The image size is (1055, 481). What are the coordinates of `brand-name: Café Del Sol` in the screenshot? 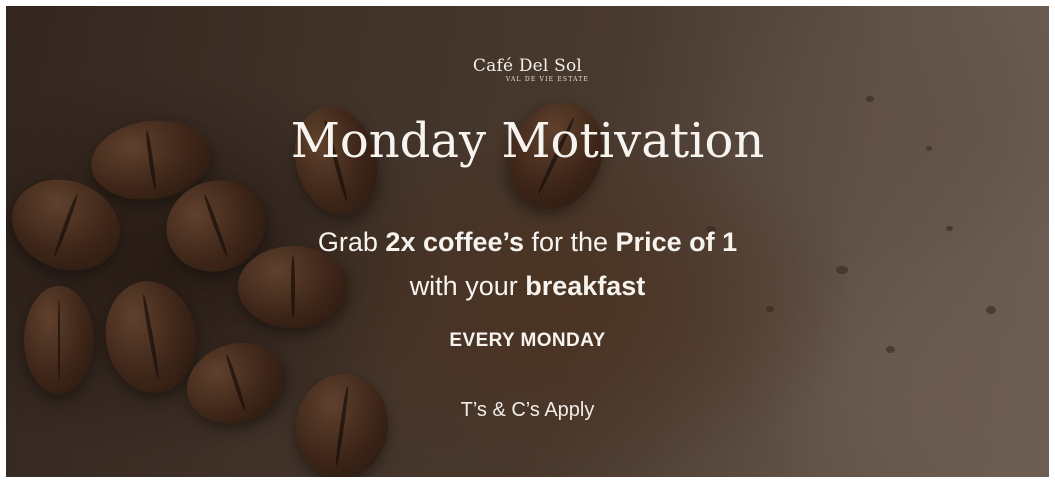 It's located at (527, 66).